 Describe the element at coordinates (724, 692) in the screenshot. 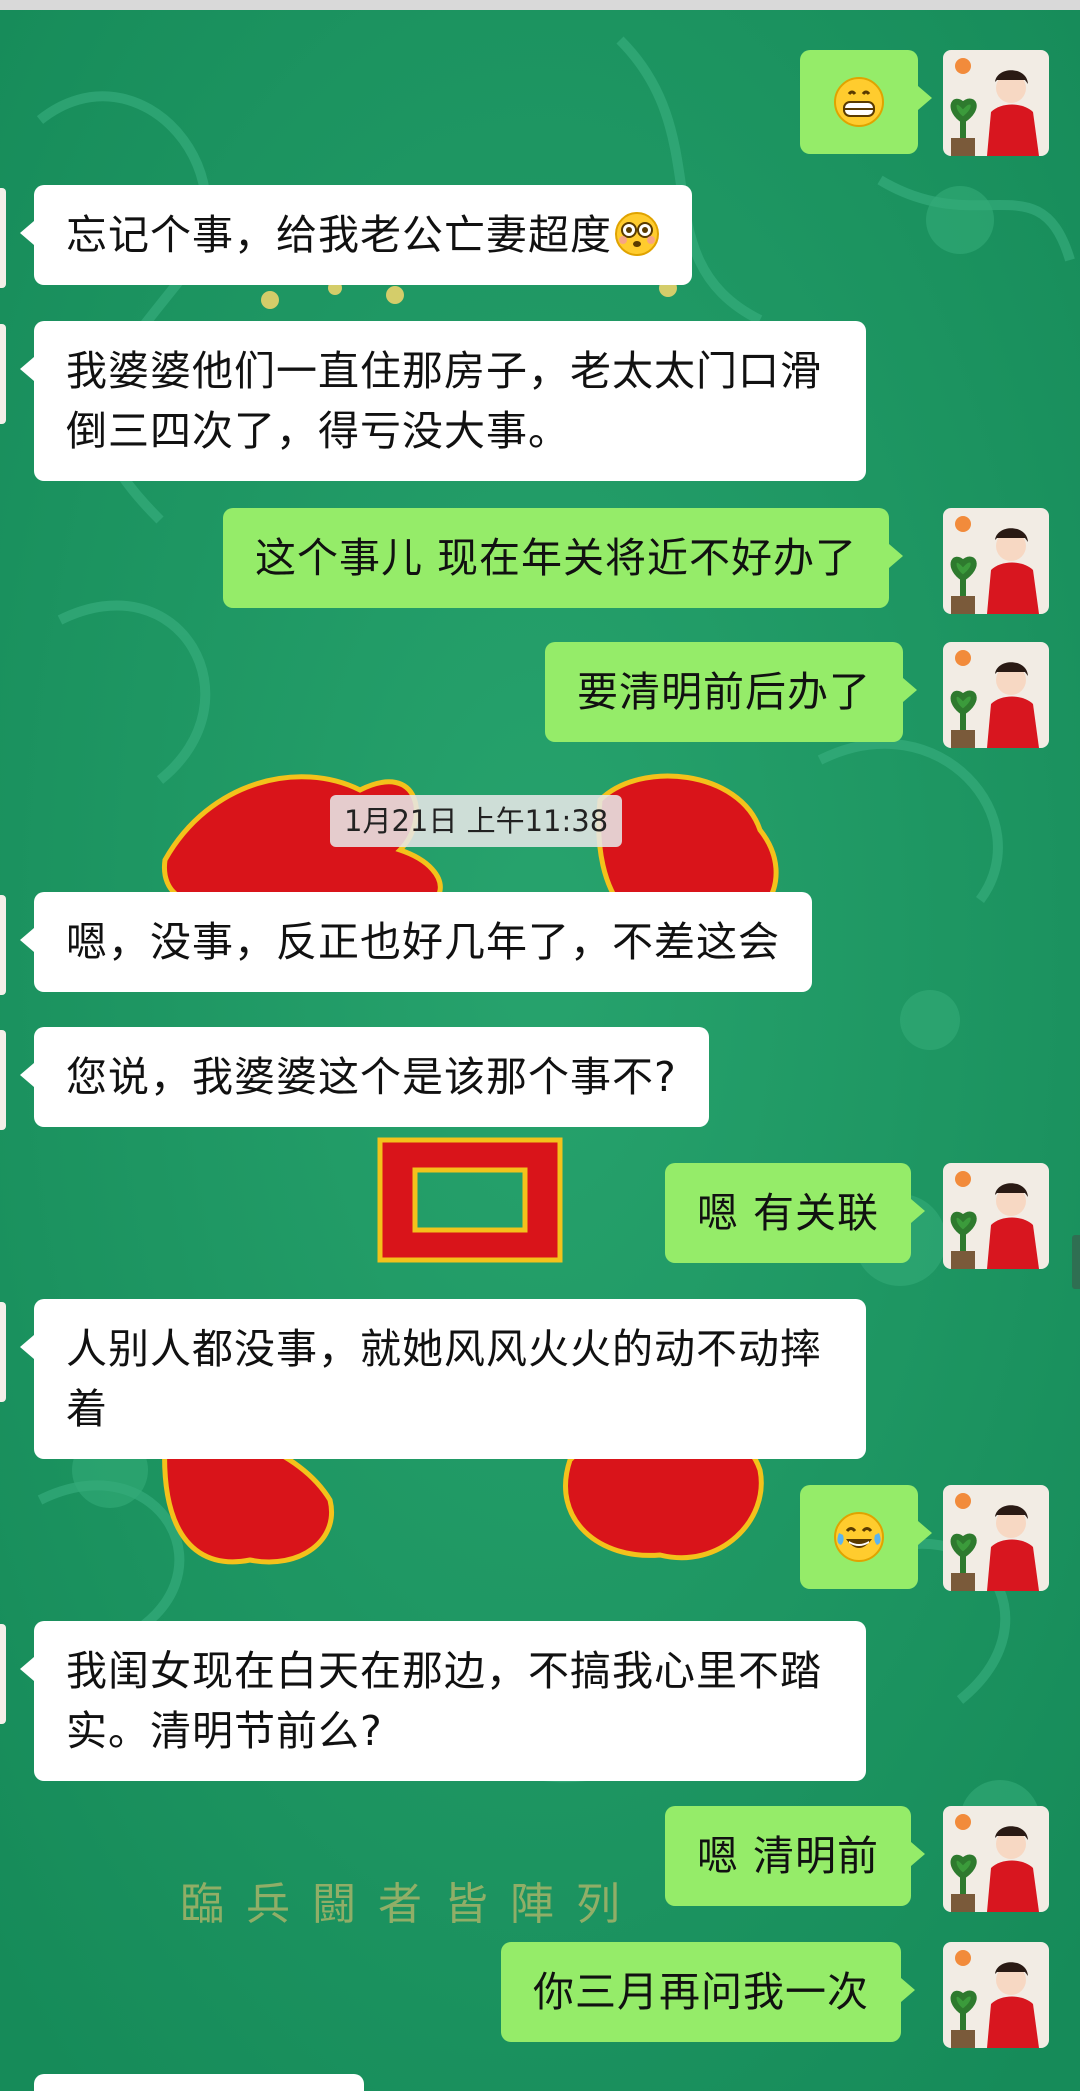

I see `message-text: 要清明前后办了` at that location.